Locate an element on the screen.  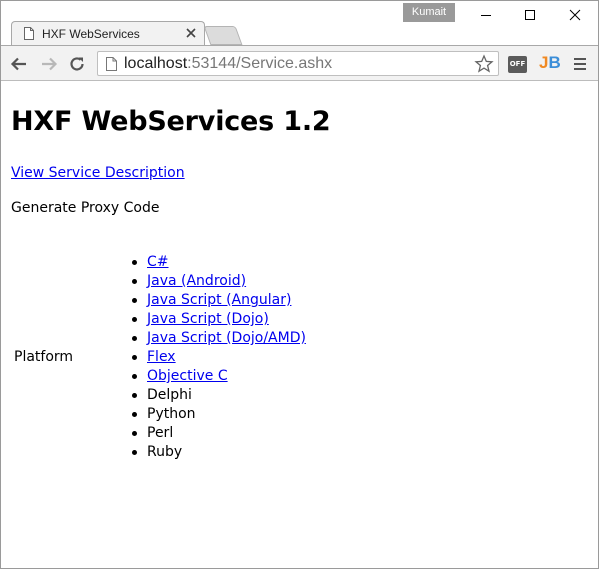
back-button is located at coordinates (19, 64).